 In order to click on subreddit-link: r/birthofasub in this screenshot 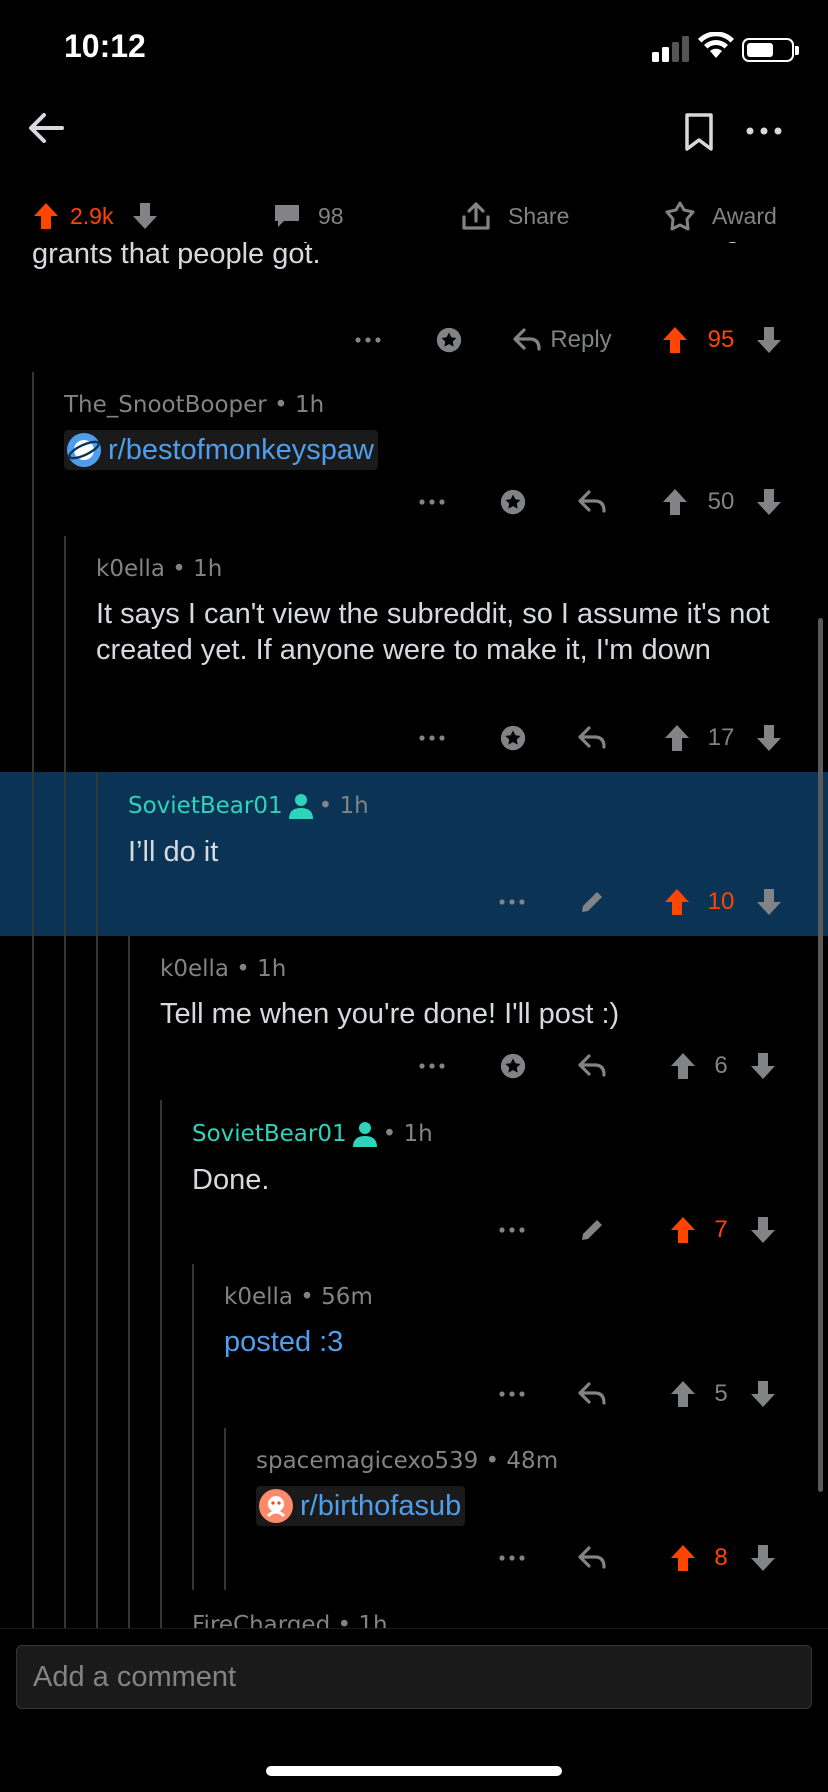, I will do `click(361, 1506)`.